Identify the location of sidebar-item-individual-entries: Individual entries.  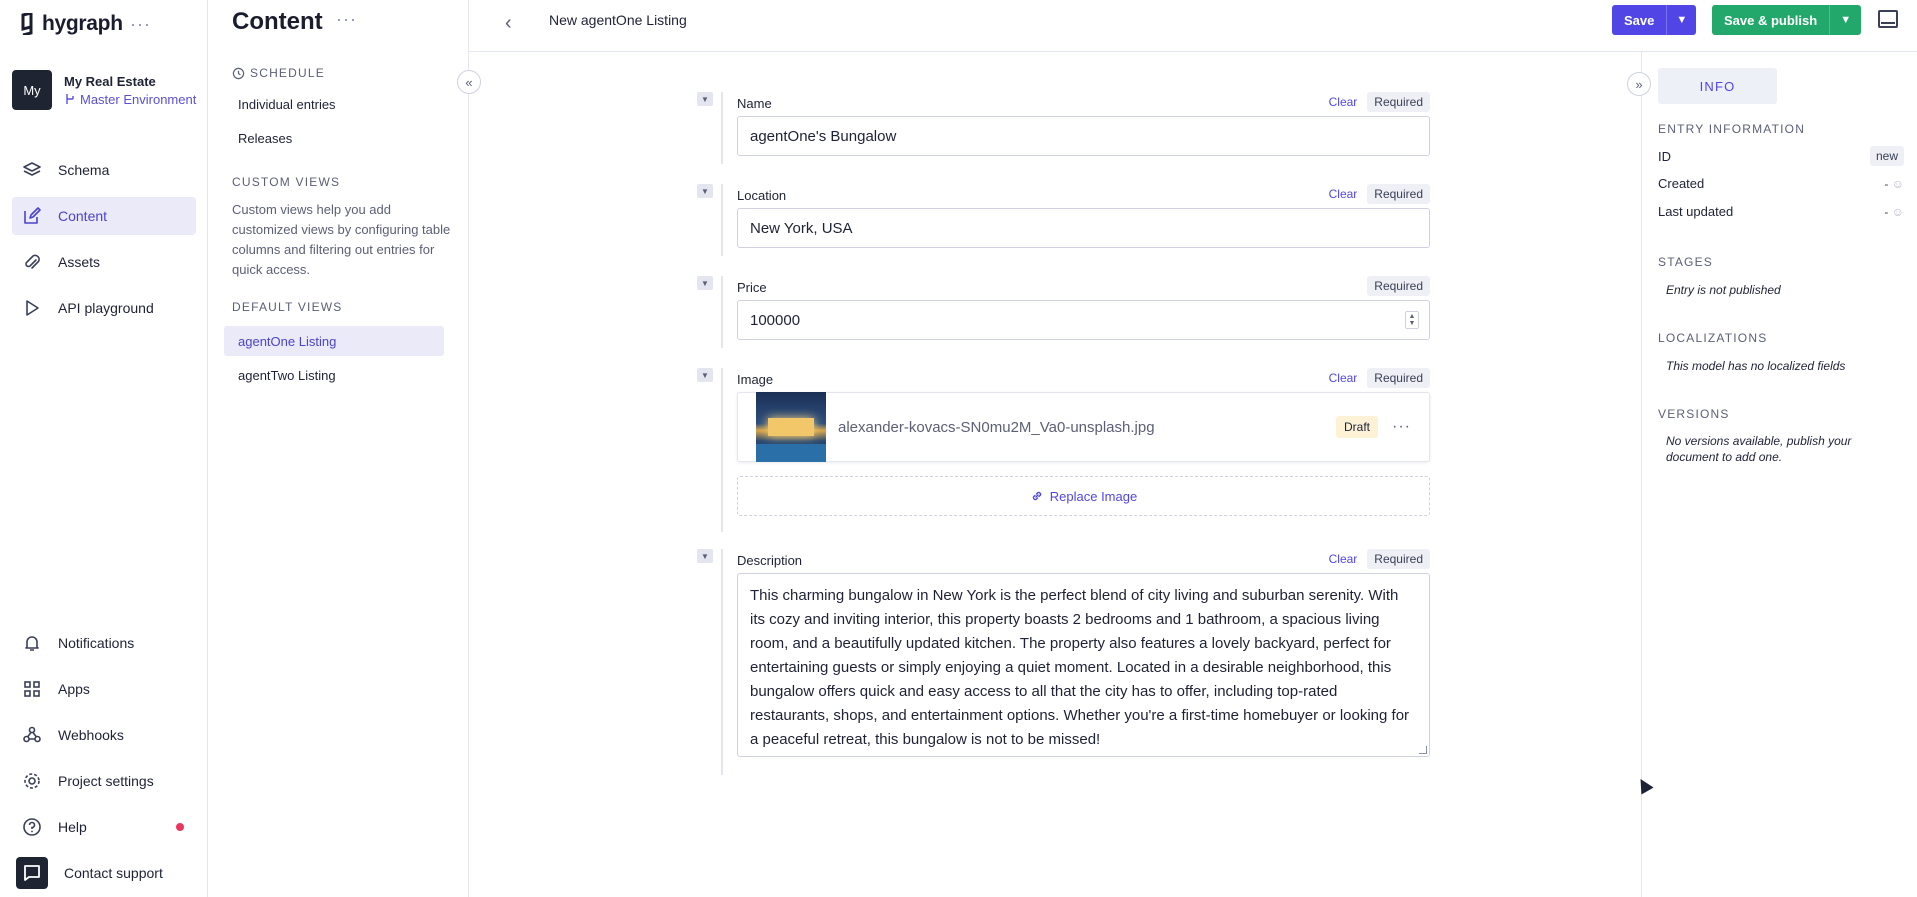
(338, 104).